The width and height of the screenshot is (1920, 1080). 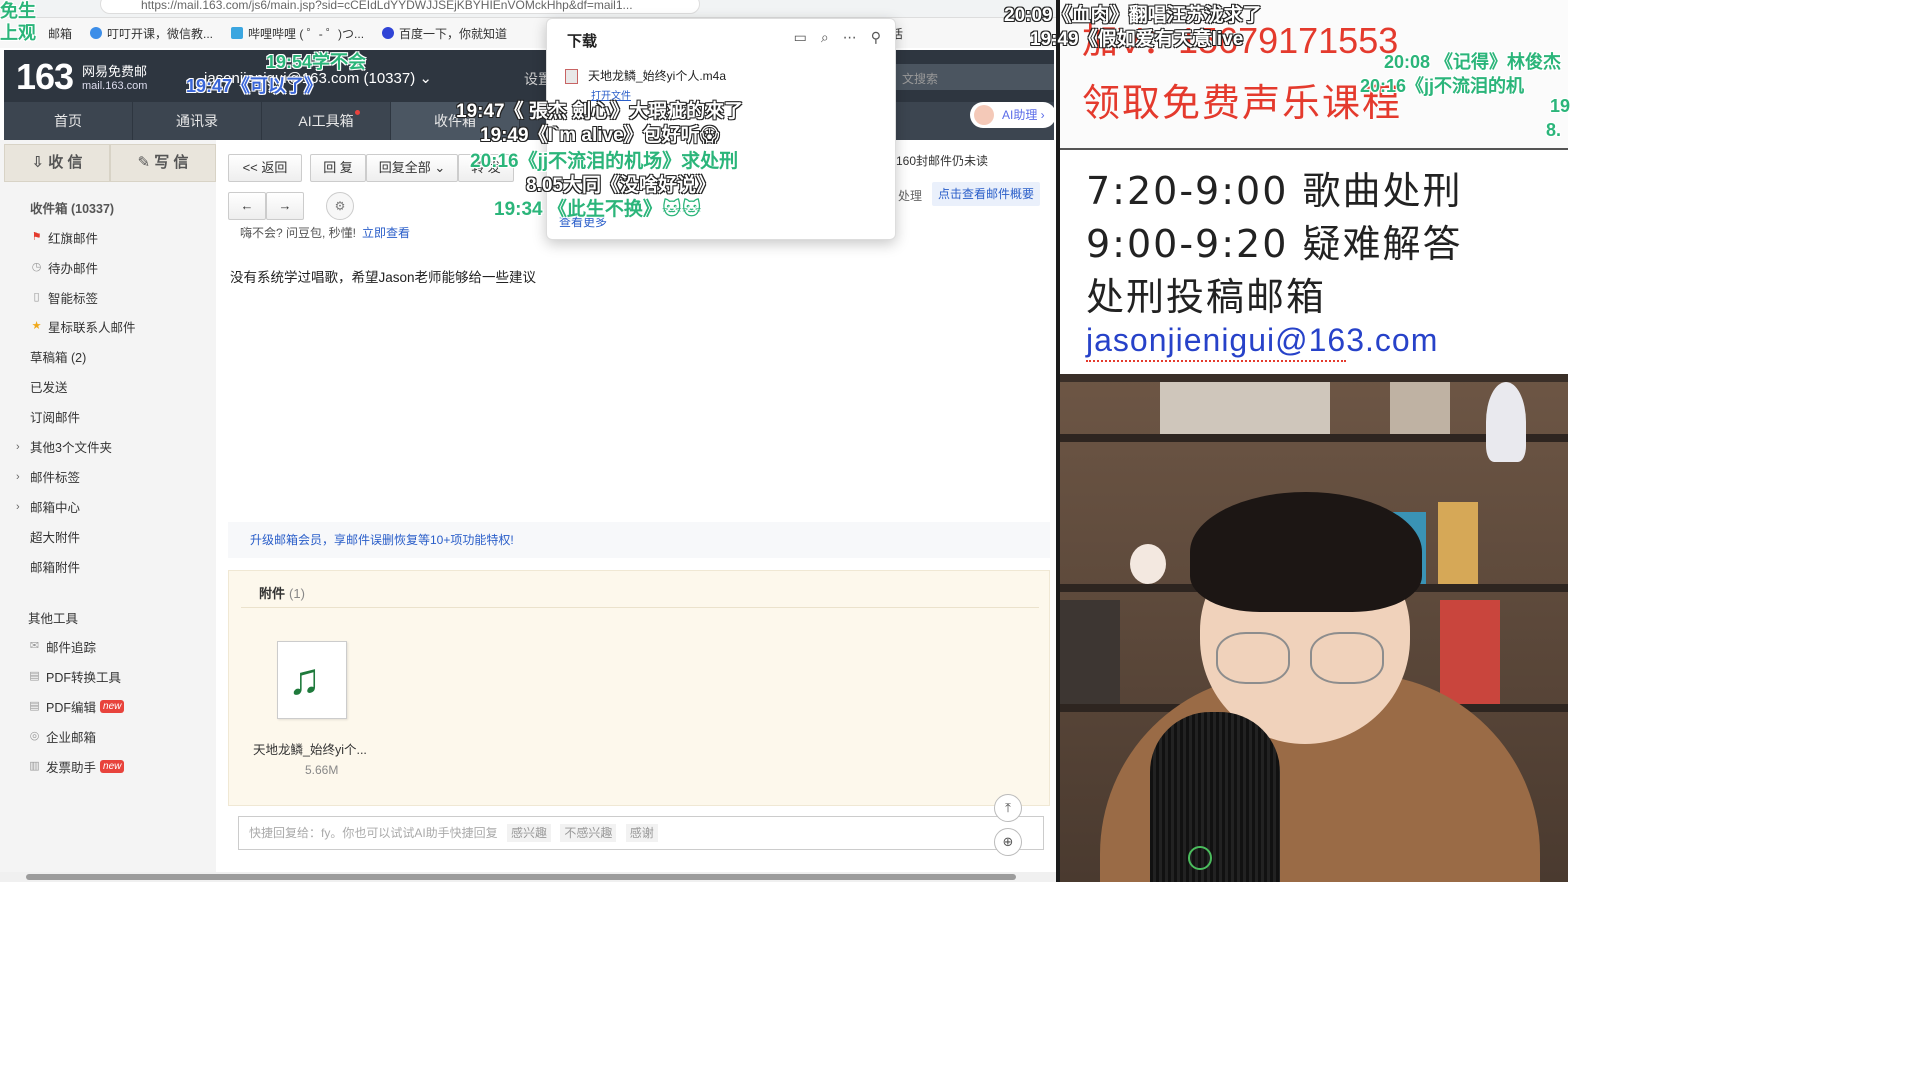 I want to click on notification-dot, so click(x=357, y=112).